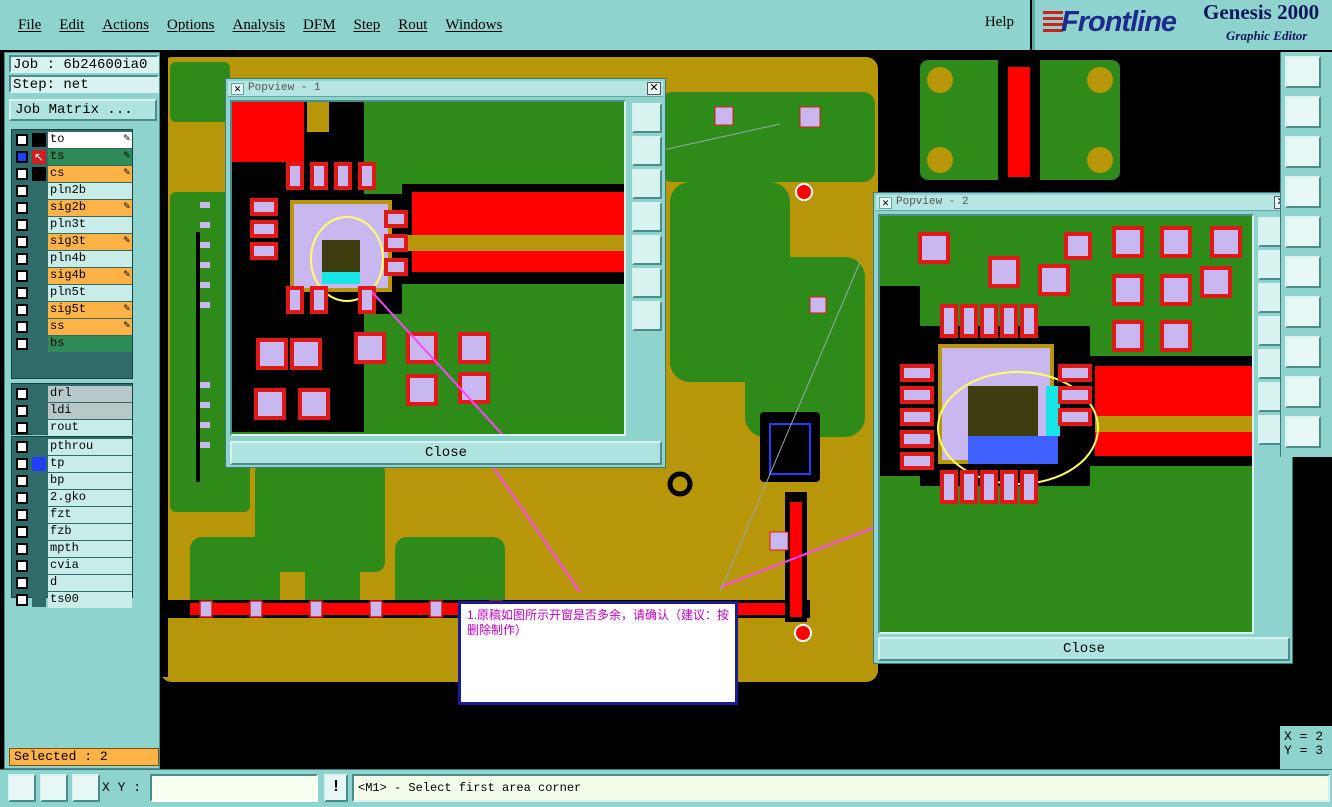  Describe the element at coordinates (446, 453) in the screenshot. I see `popview-1-close-button: Close` at that location.